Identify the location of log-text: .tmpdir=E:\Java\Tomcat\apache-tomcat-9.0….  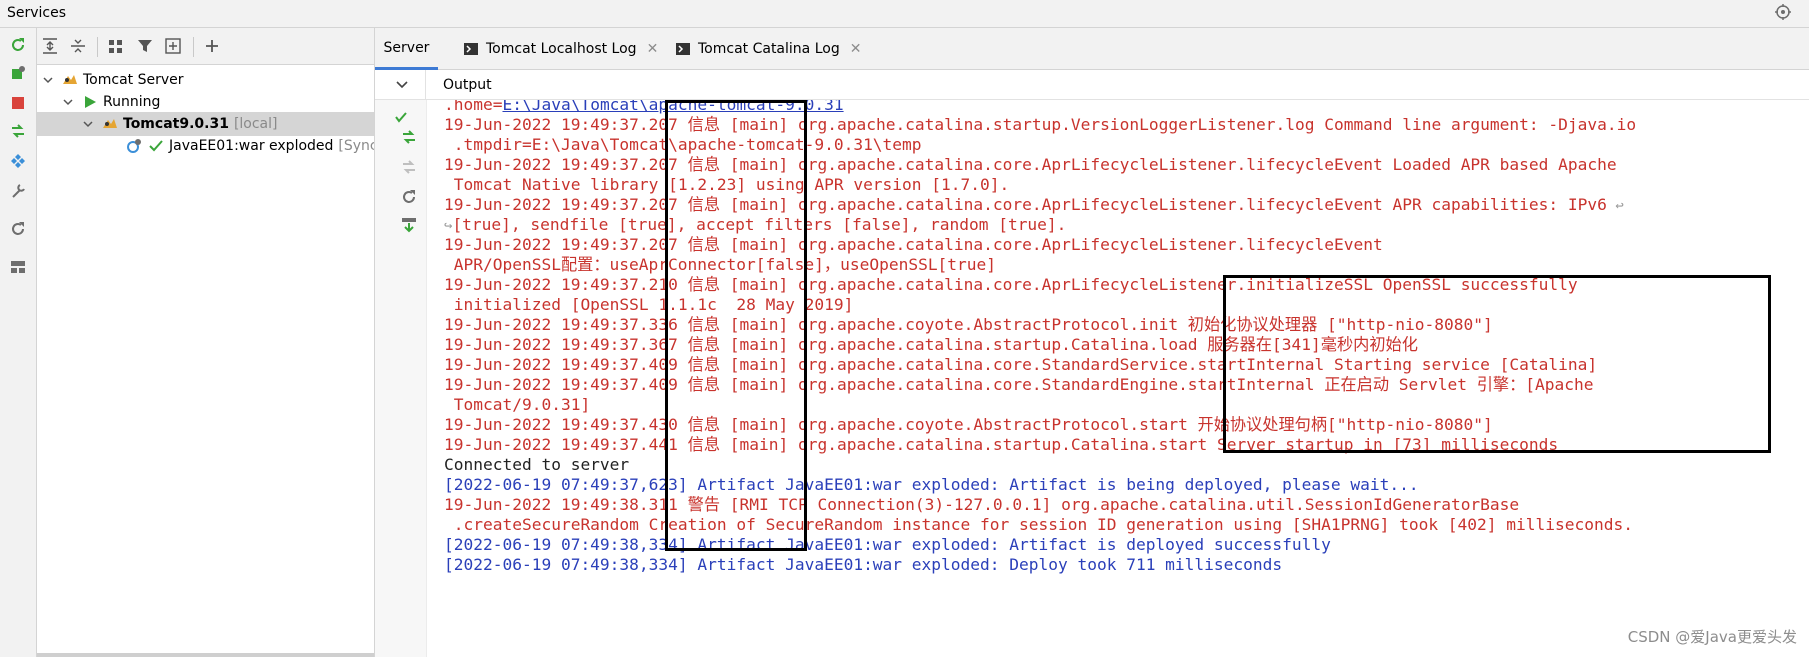
(683, 144).